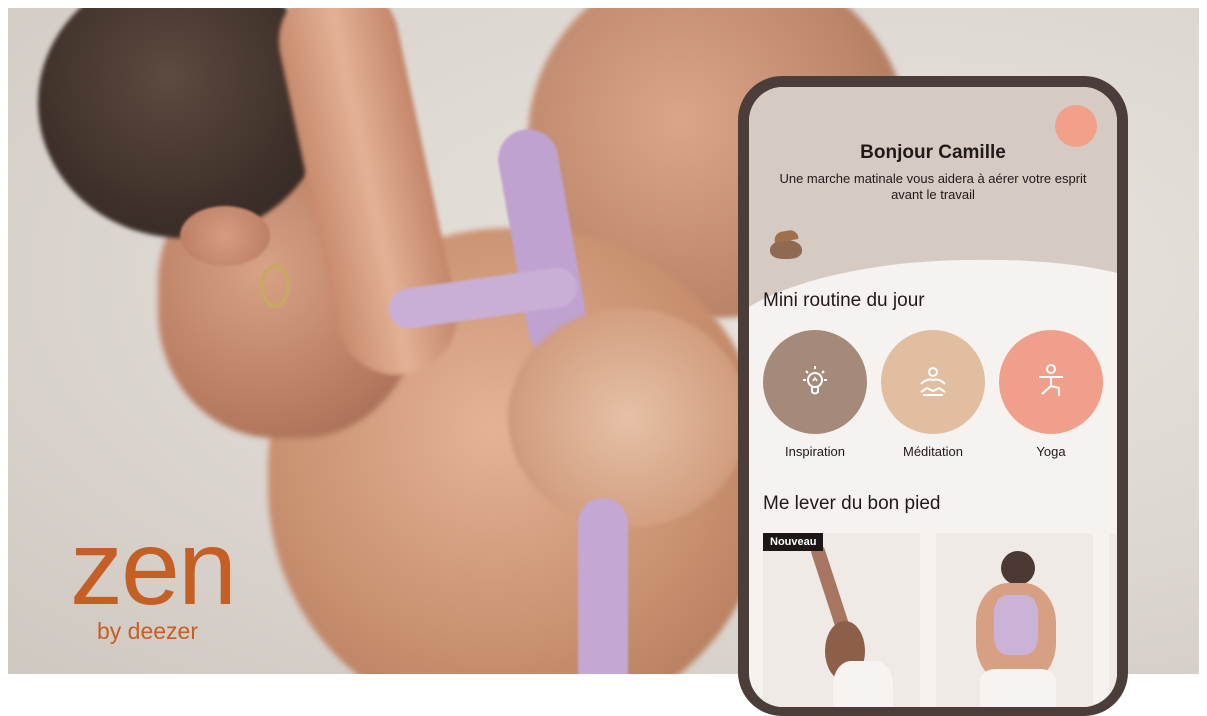 Image resolution: width=1207 pixels, height=716 pixels. I want to click on routine-label: Inspiration, so click(815, 451).